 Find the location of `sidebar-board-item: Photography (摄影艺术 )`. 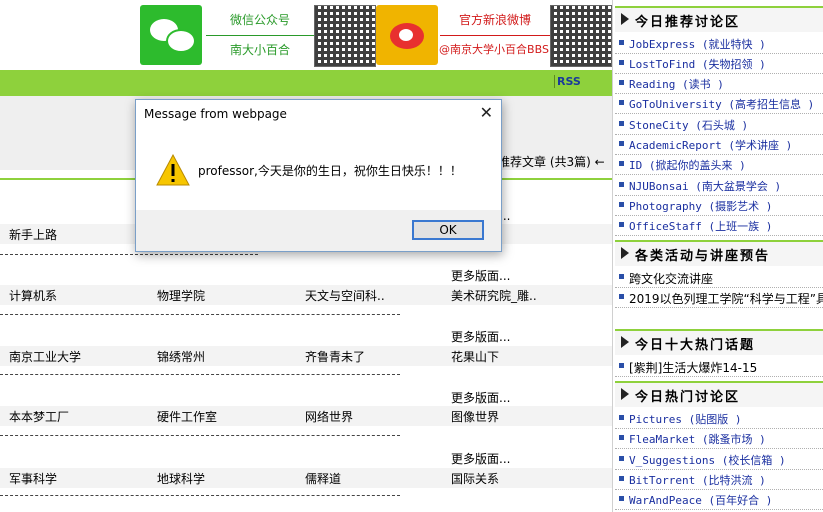

sidebar-board-item: Photography (摄影艺术 ) is located at coordinates (719, 206).